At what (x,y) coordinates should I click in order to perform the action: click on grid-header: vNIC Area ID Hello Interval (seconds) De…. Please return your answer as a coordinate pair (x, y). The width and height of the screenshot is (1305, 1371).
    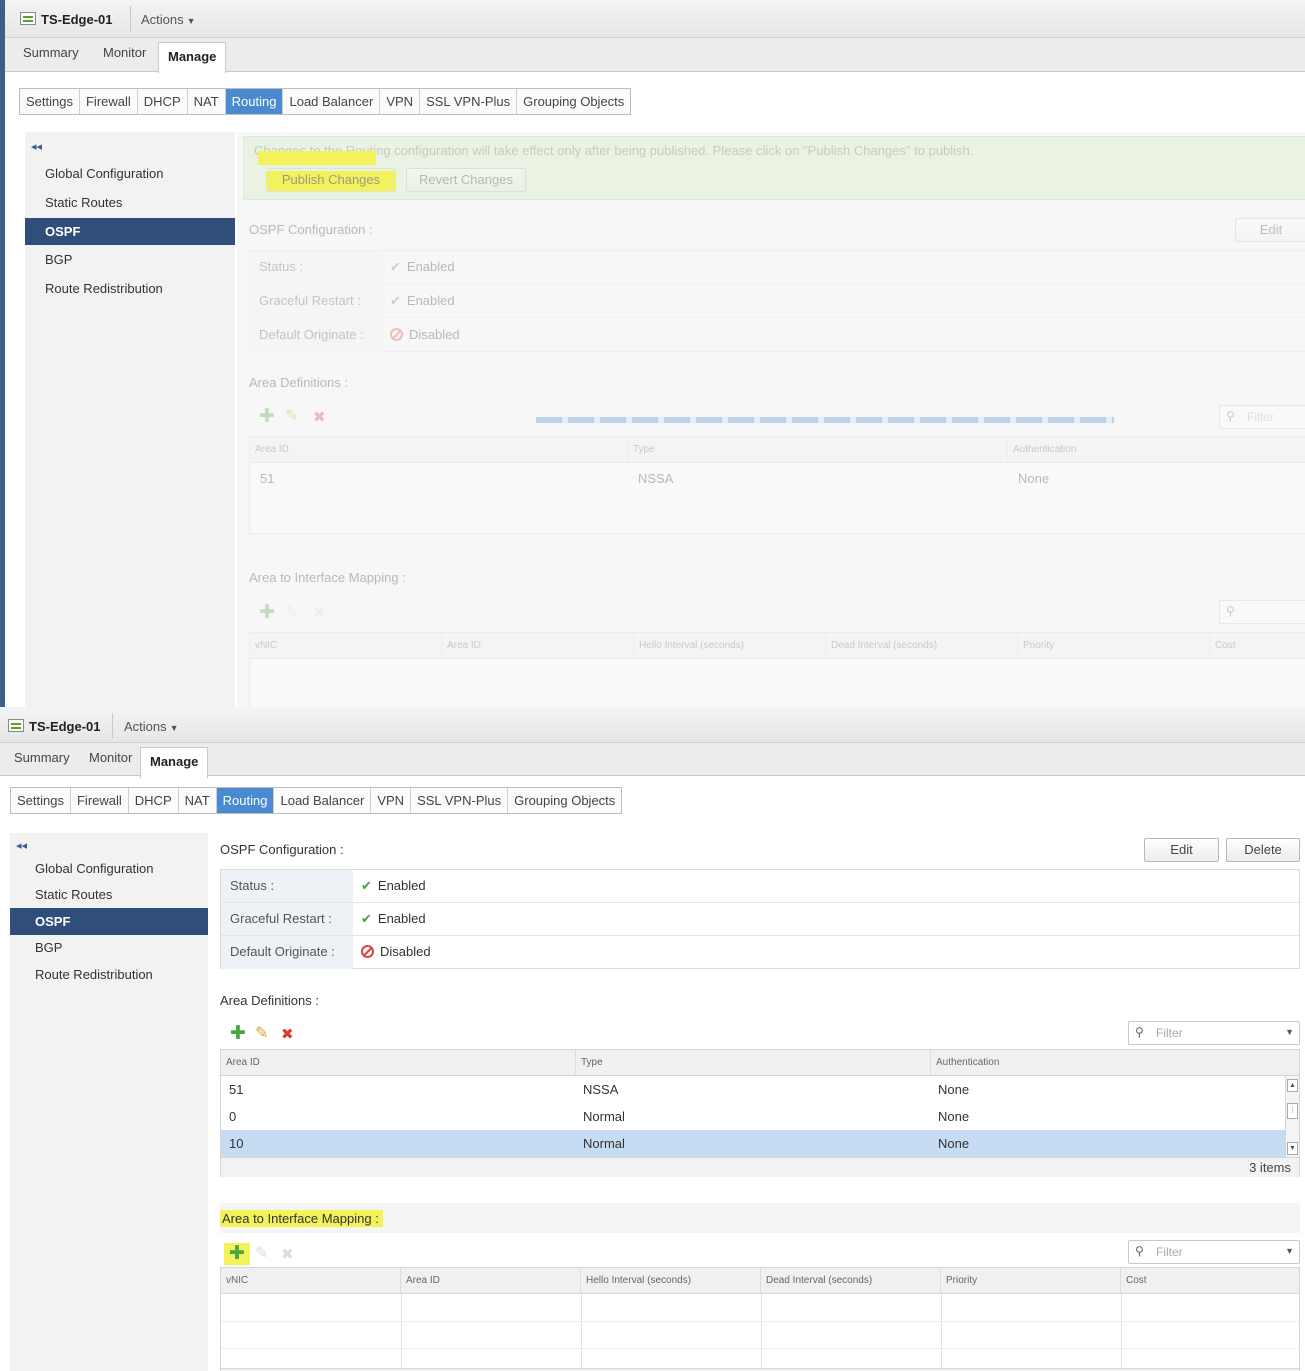
    Looking at the image, I should click on (760, 1281).